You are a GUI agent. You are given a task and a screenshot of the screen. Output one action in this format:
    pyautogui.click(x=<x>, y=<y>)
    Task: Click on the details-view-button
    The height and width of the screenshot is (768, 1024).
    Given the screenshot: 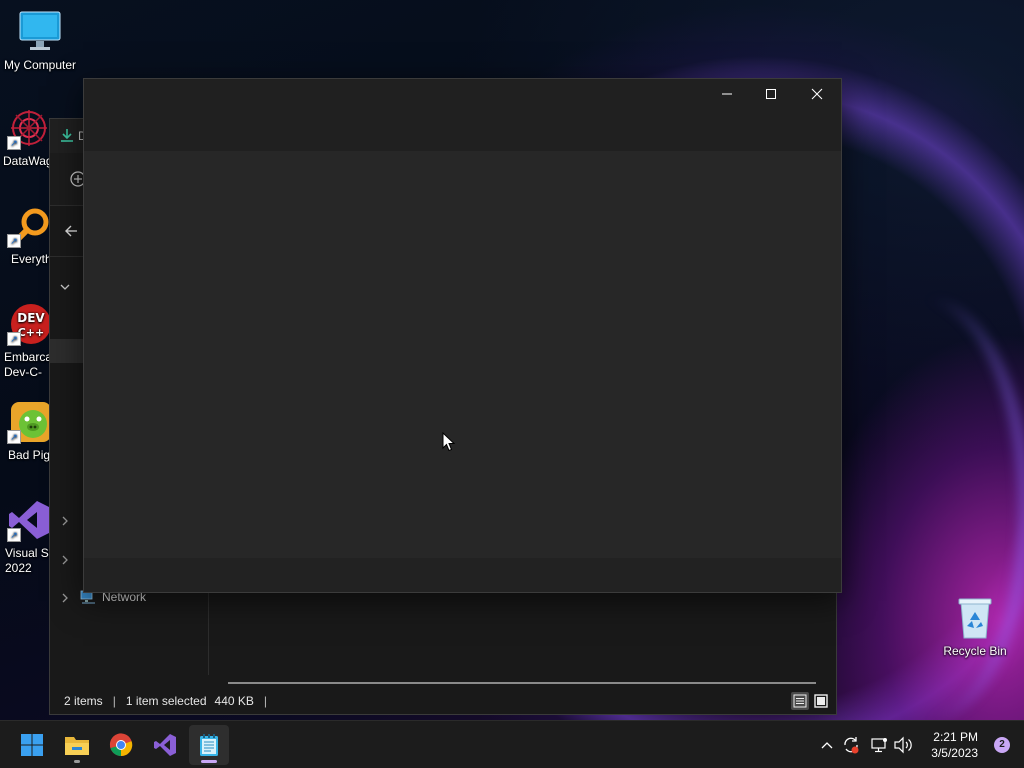 What is the action you would take?
    pyautogui.click(x=800, y=701)
    